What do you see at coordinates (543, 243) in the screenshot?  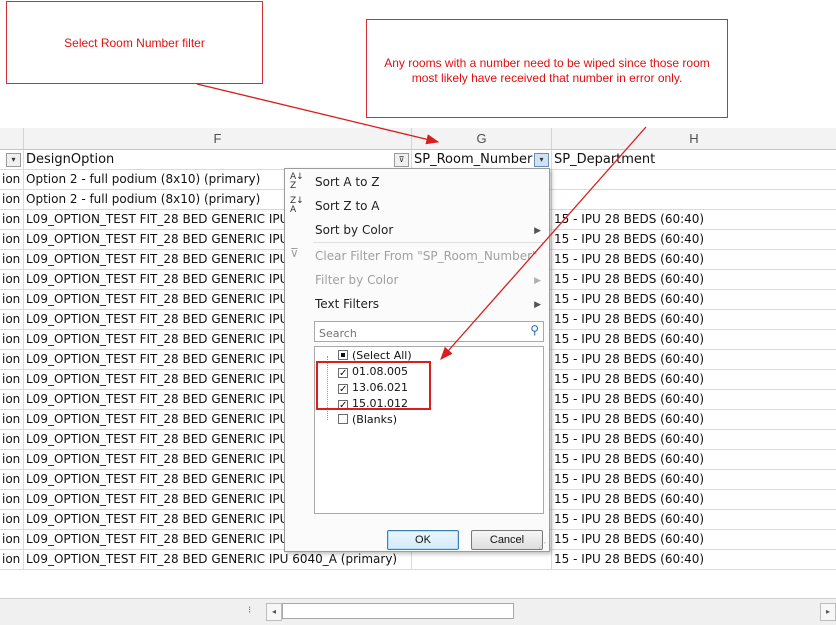 I see `arrow-to-checked-values` at bounding box center [543, 243].